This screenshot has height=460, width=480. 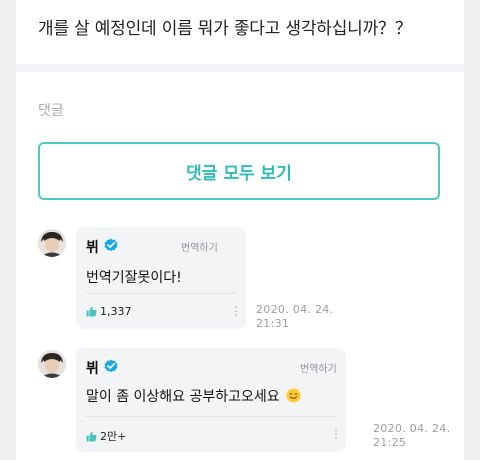 I want to click on view-all-comments-button: 댓글 모두 보기, so click(x=239, y=171).